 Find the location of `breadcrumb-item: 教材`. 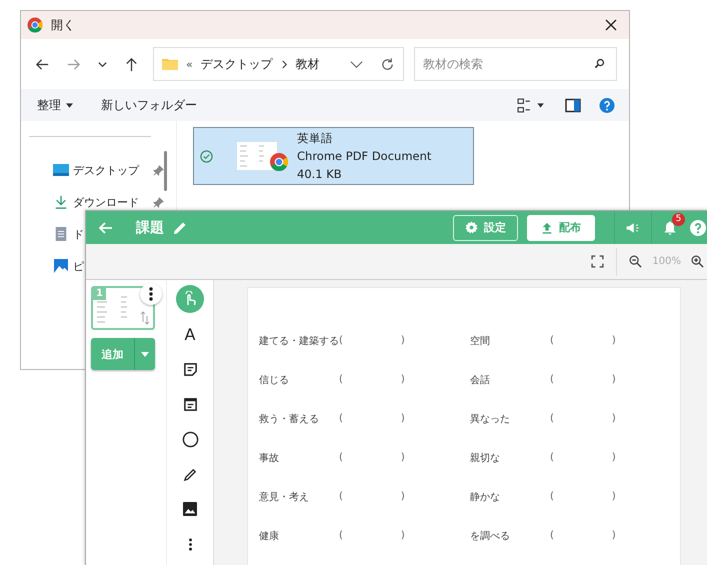

breadcrumb-item: 教材 is located at coordinates (308, 64).